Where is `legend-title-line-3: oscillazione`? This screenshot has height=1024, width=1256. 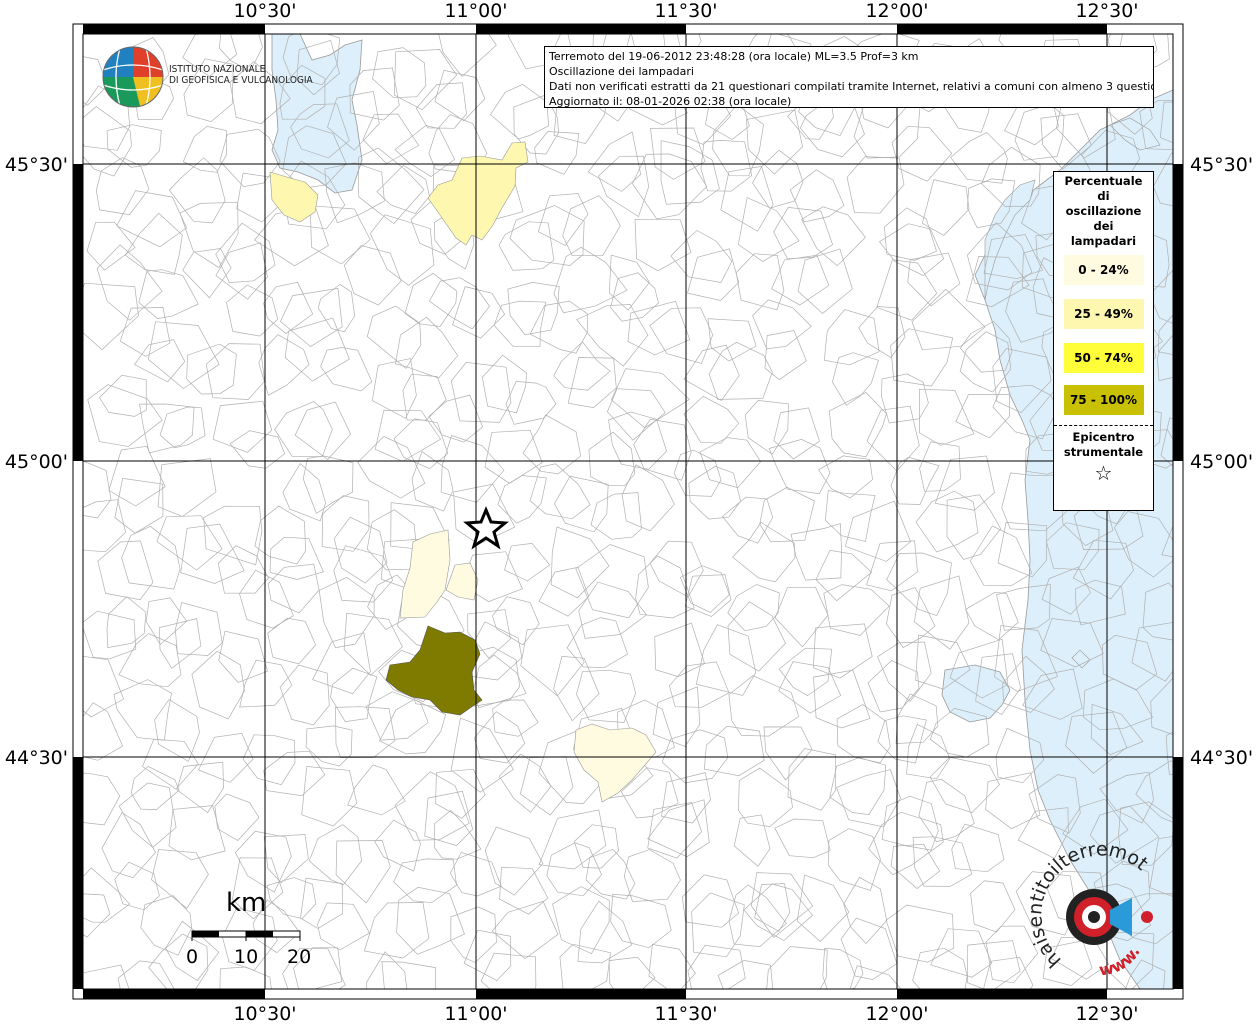 legend-title-line-3: oscillazione is located at coordinates (1103, 211).